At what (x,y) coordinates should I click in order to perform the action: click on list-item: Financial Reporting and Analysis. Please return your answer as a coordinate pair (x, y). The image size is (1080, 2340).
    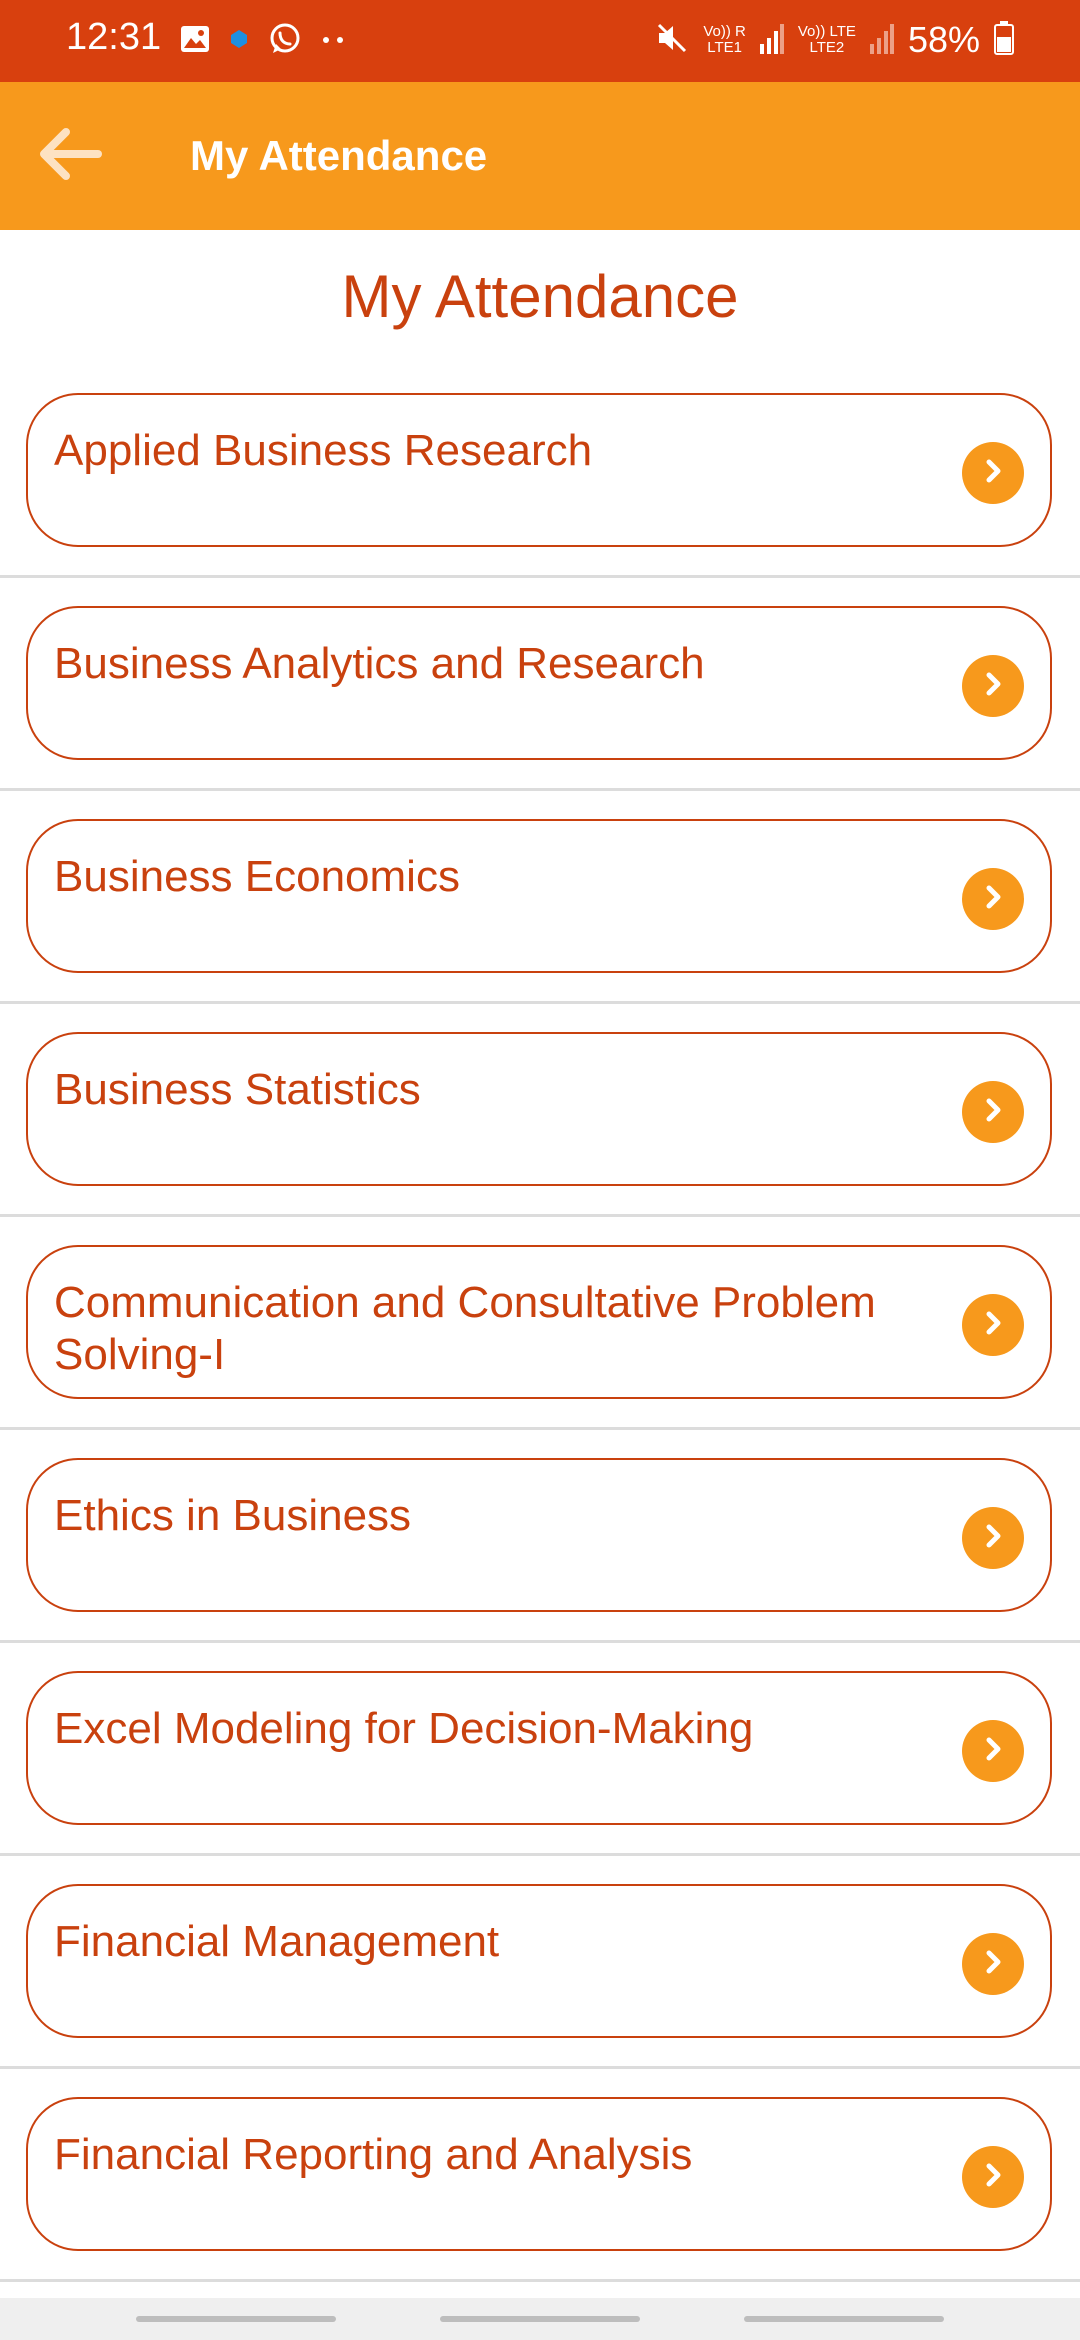
    Looking at the image, I should click on (540, 2200).